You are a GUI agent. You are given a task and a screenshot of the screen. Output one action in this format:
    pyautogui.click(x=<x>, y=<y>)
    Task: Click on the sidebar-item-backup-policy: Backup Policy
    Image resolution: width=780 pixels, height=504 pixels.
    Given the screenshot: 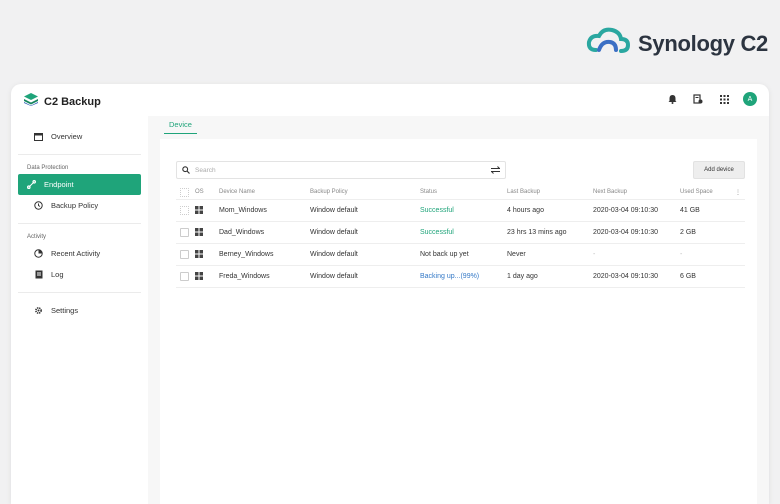 What is the action you would take?
    pyautogui.click(x=79, y=205)
    